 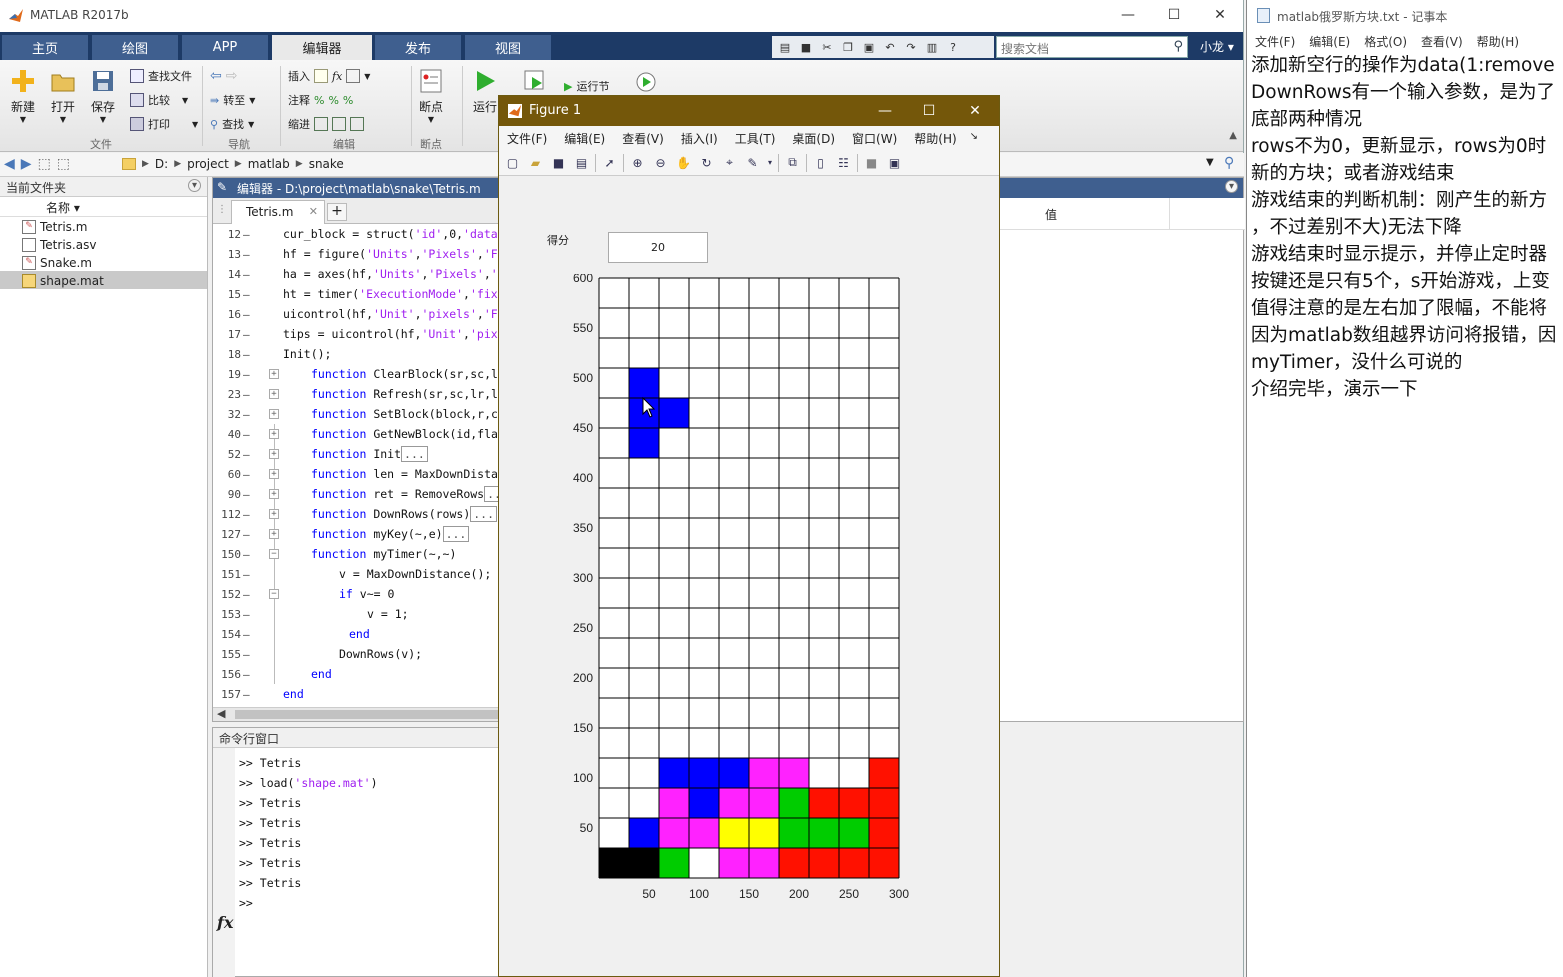 I want to click on figure-maximize-button: ☐, so click(x=929, y=111).